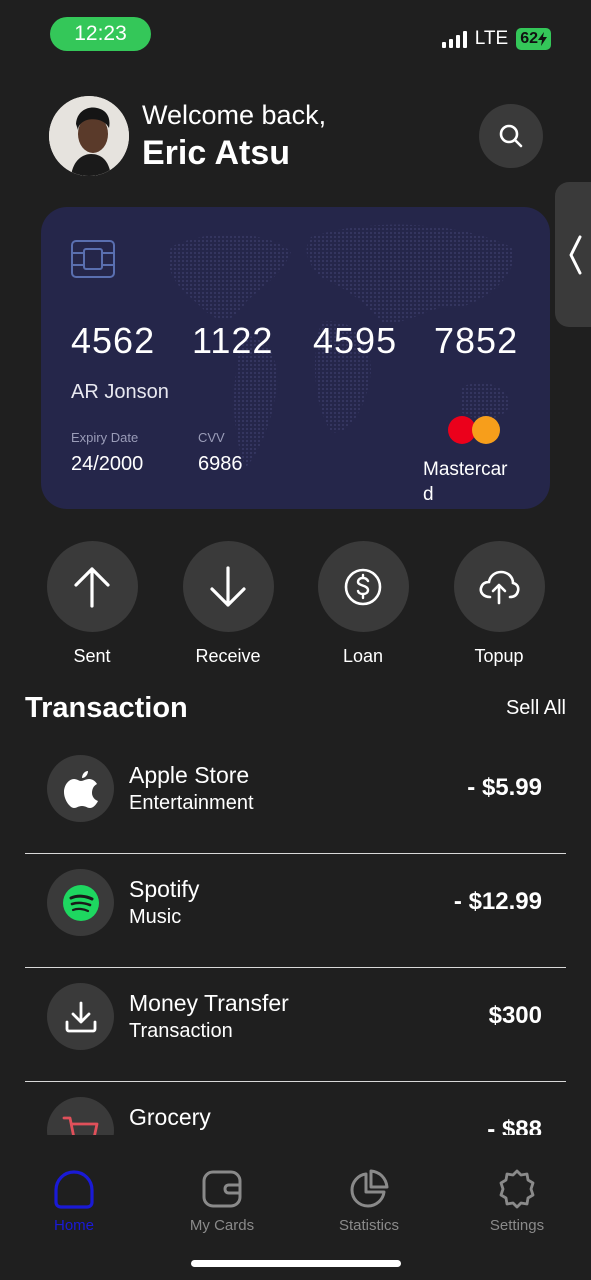 The height and width of the screenshot is (1280, 591). I want to click on dollar-circle-icon, so click(363, 586).